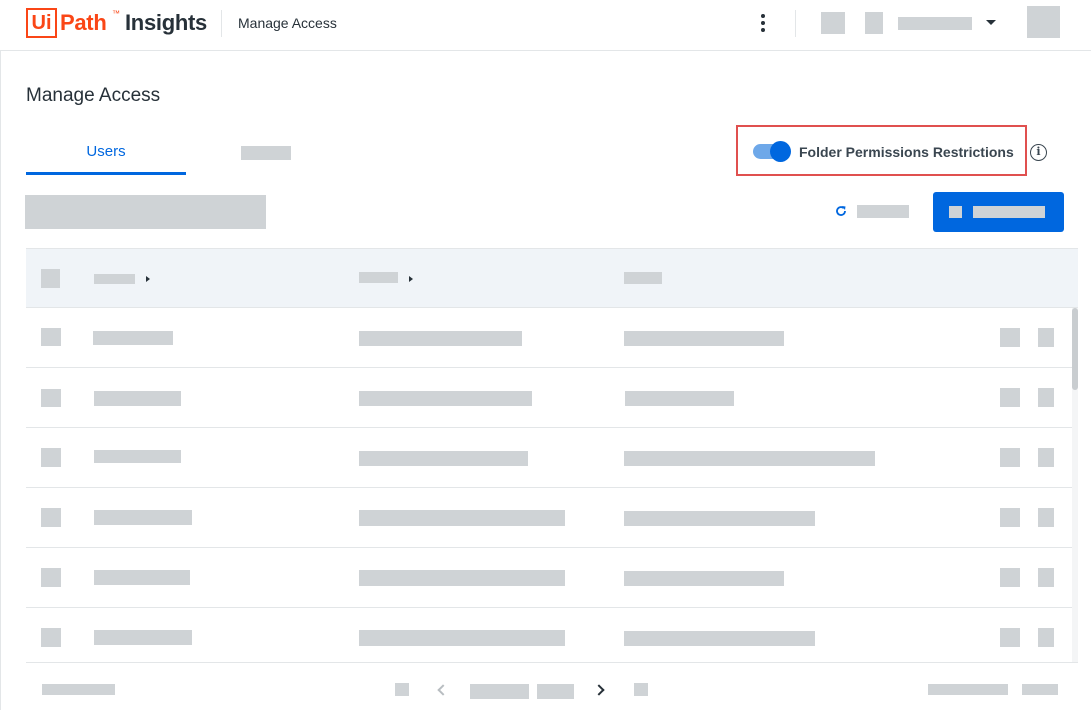  What do you see at coordinates (955, 212) in the screenshot?
I see `add-icon` at bounding box center [955, 212].